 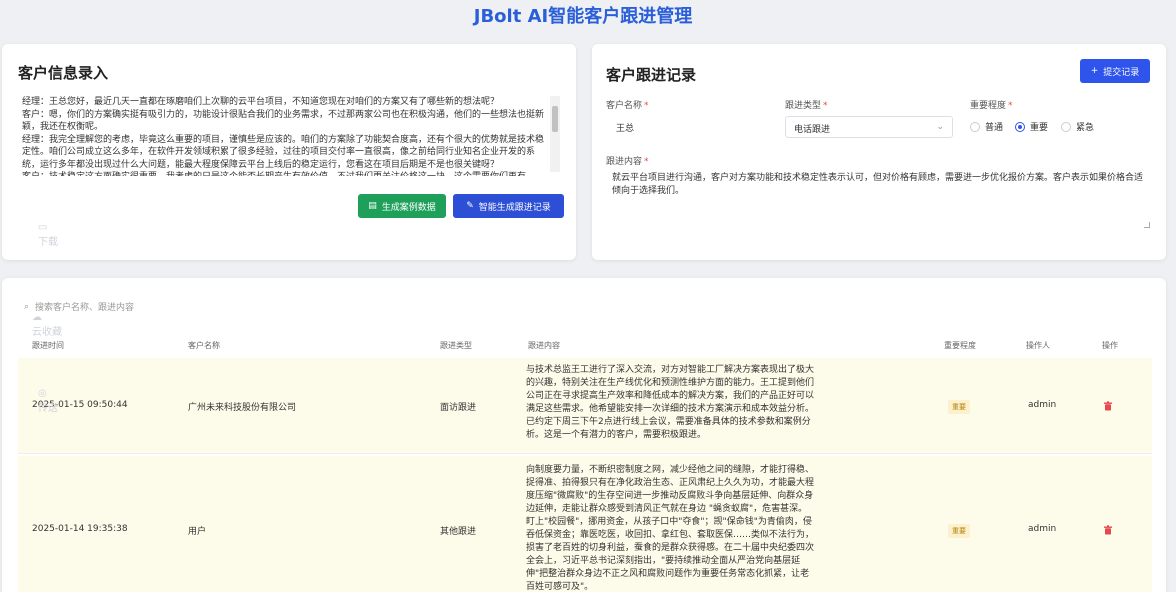 What do you see at coordinates (1094, 71) in the screenshot?
I see `plus-icon: +` at bounding box center [1094, 71].